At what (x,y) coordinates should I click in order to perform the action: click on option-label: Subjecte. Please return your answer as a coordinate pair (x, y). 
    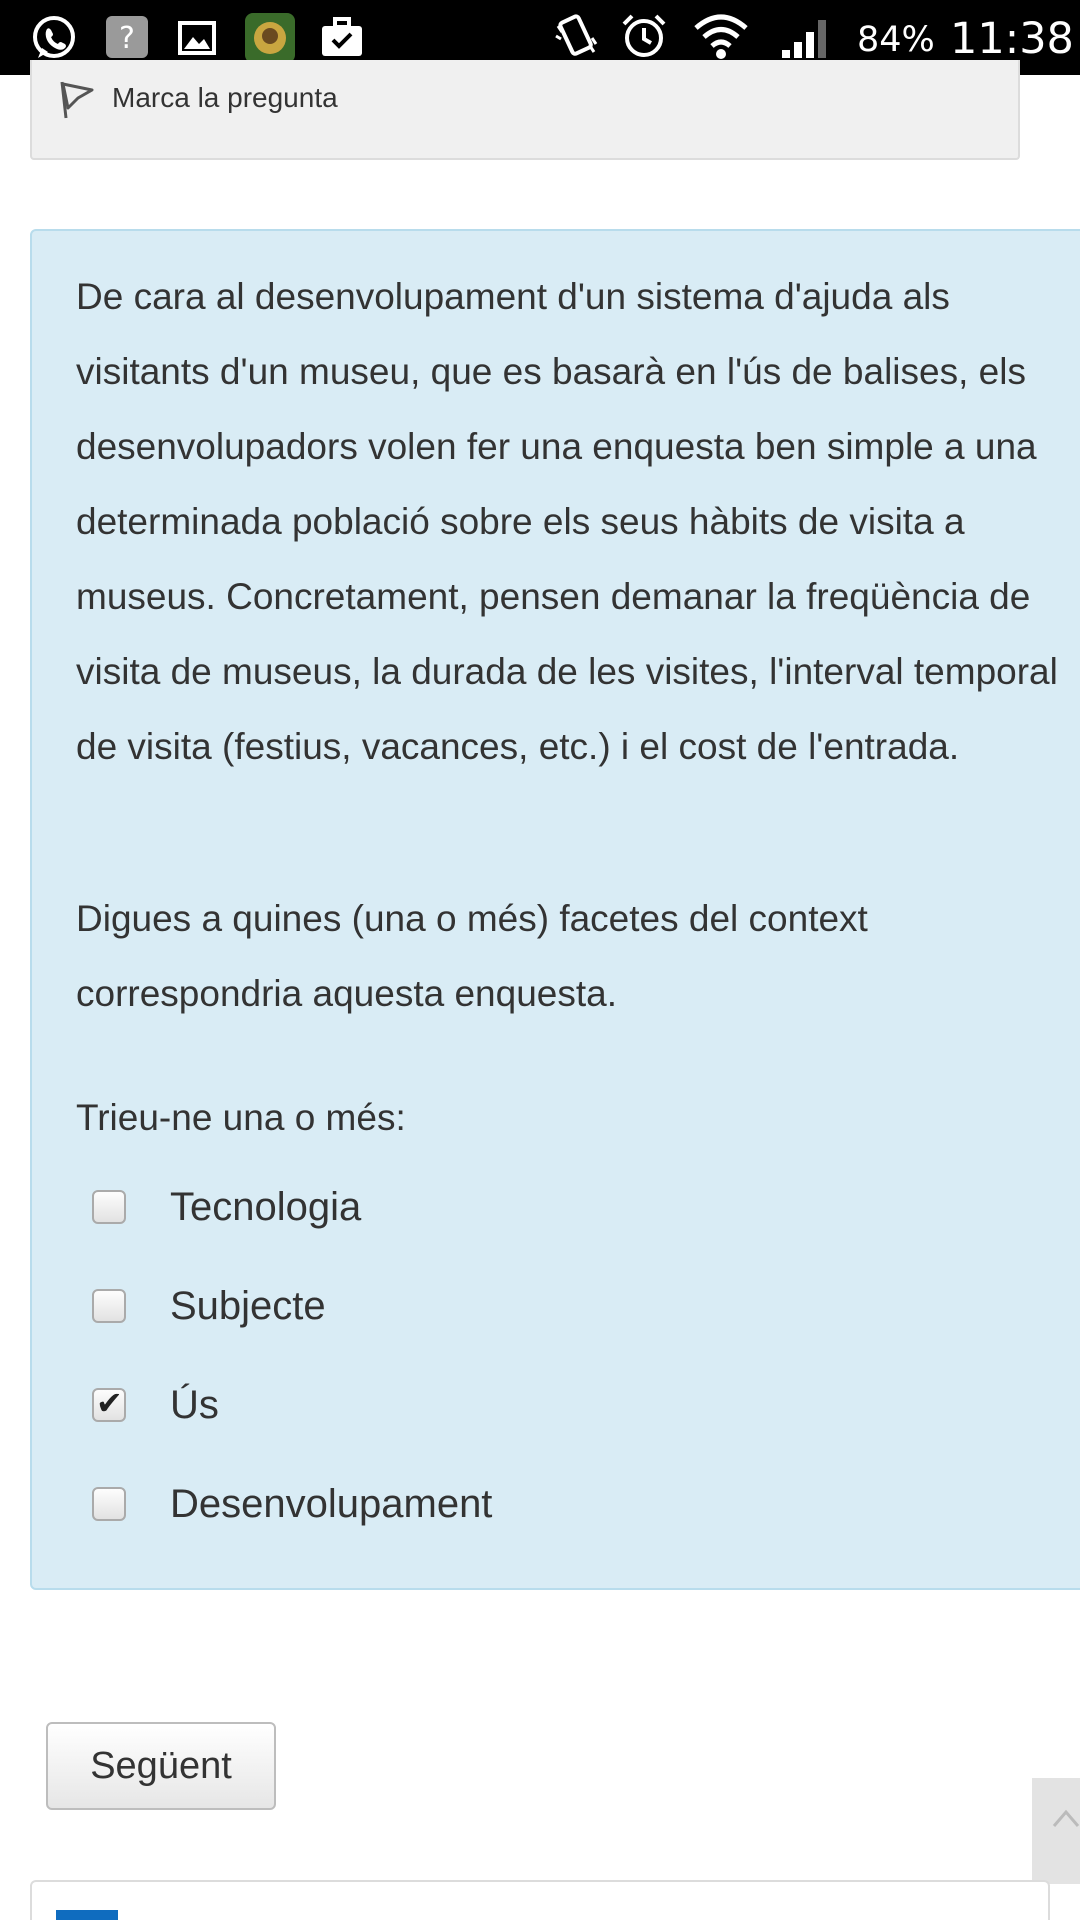
    Looking at the image, I should click on (248, 1306).